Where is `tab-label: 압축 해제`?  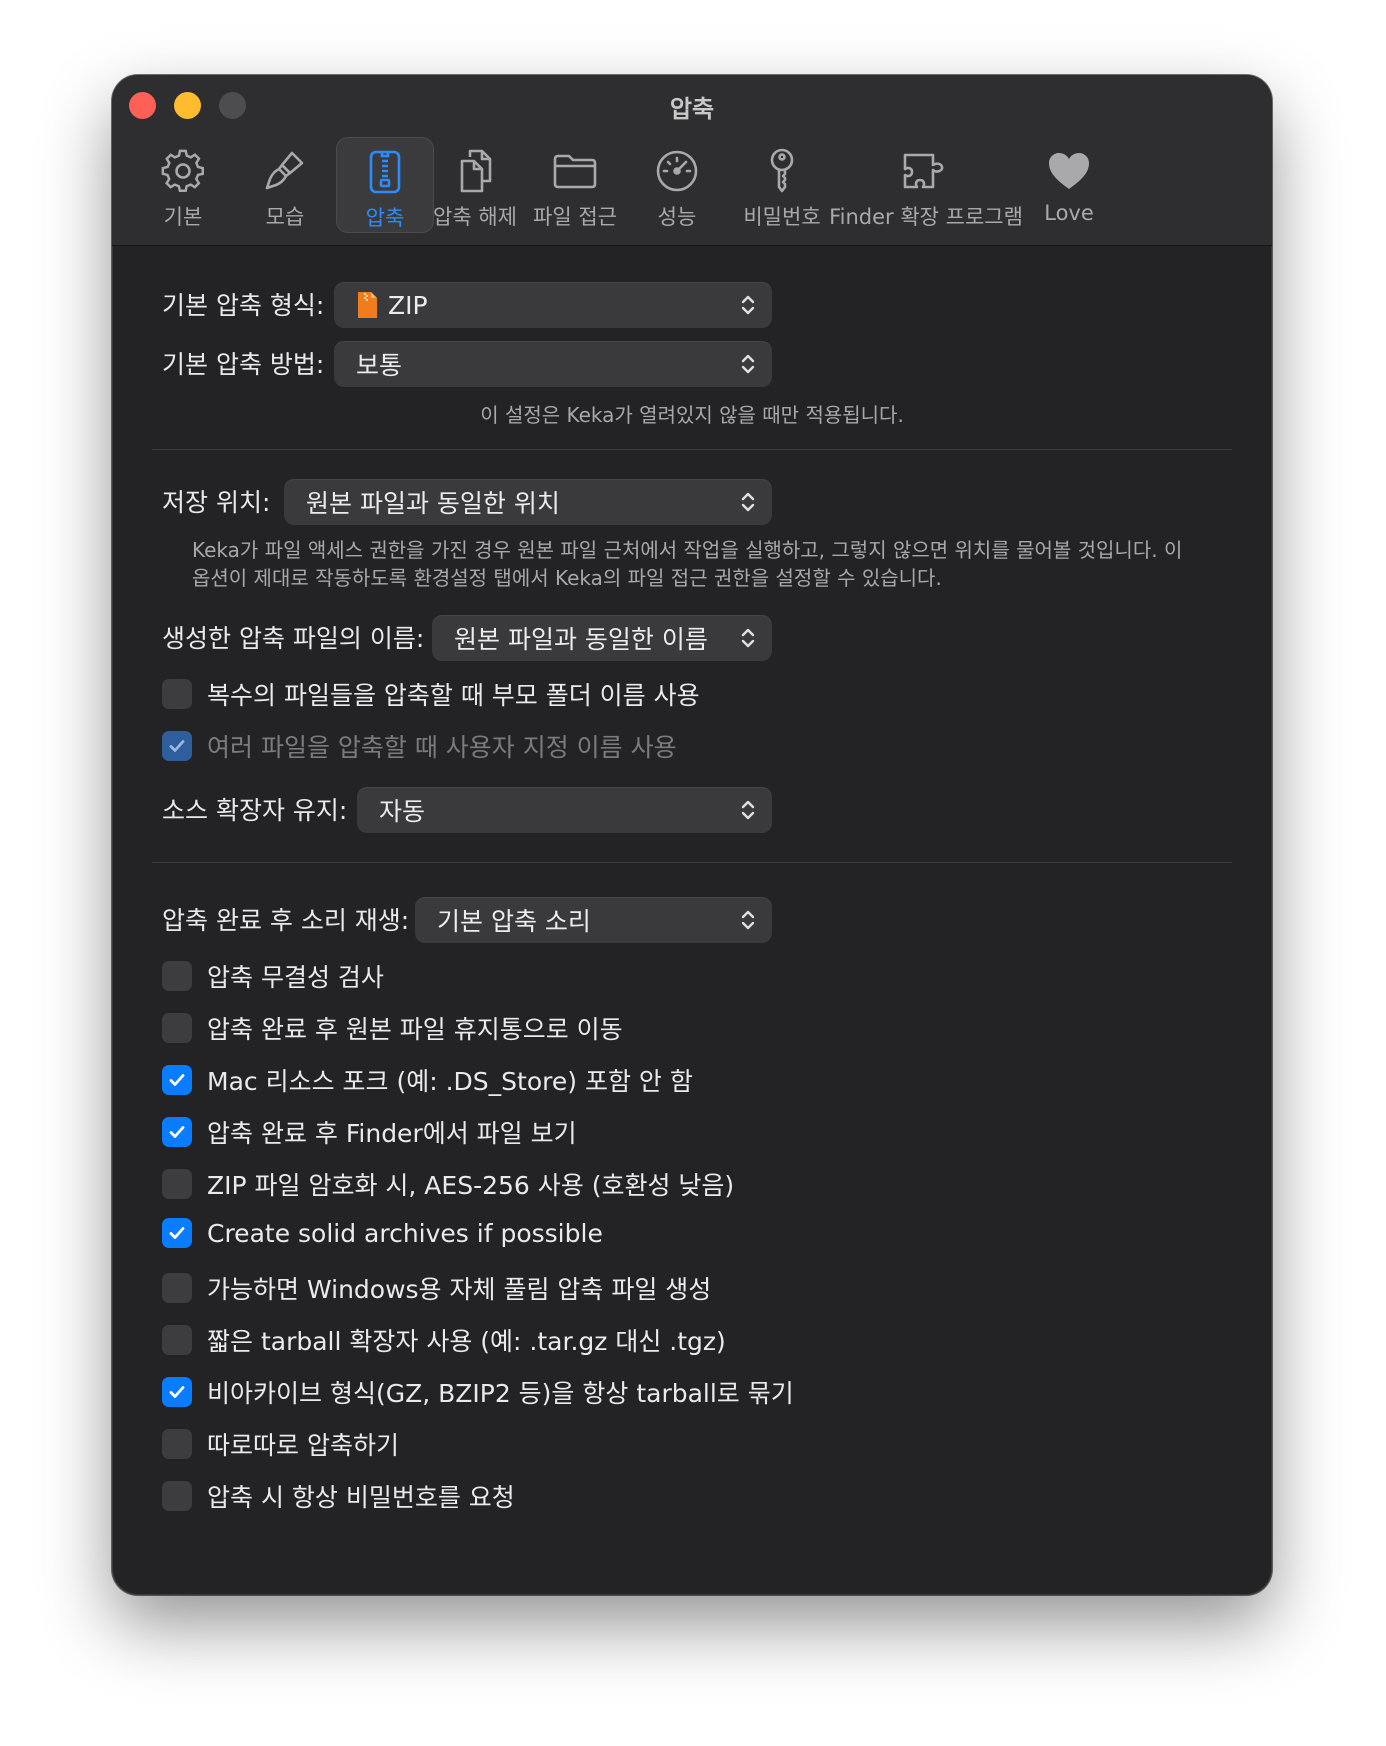 tab-label: 압축 해제 is located at coordinates (475, 217).